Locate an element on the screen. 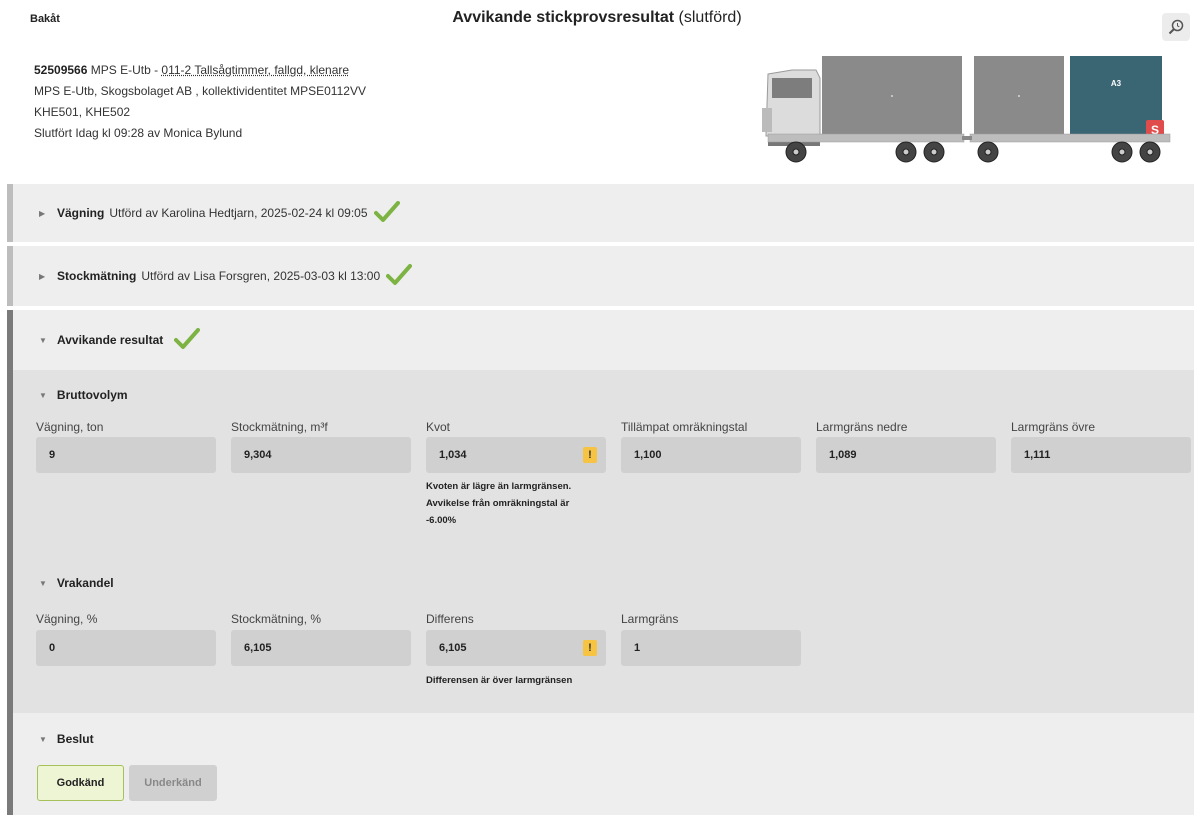 The height and width of the screenshot is (815, 1194). section-deviating-header: ▼ Avvikande resultat is located at coordinates (120, 340).